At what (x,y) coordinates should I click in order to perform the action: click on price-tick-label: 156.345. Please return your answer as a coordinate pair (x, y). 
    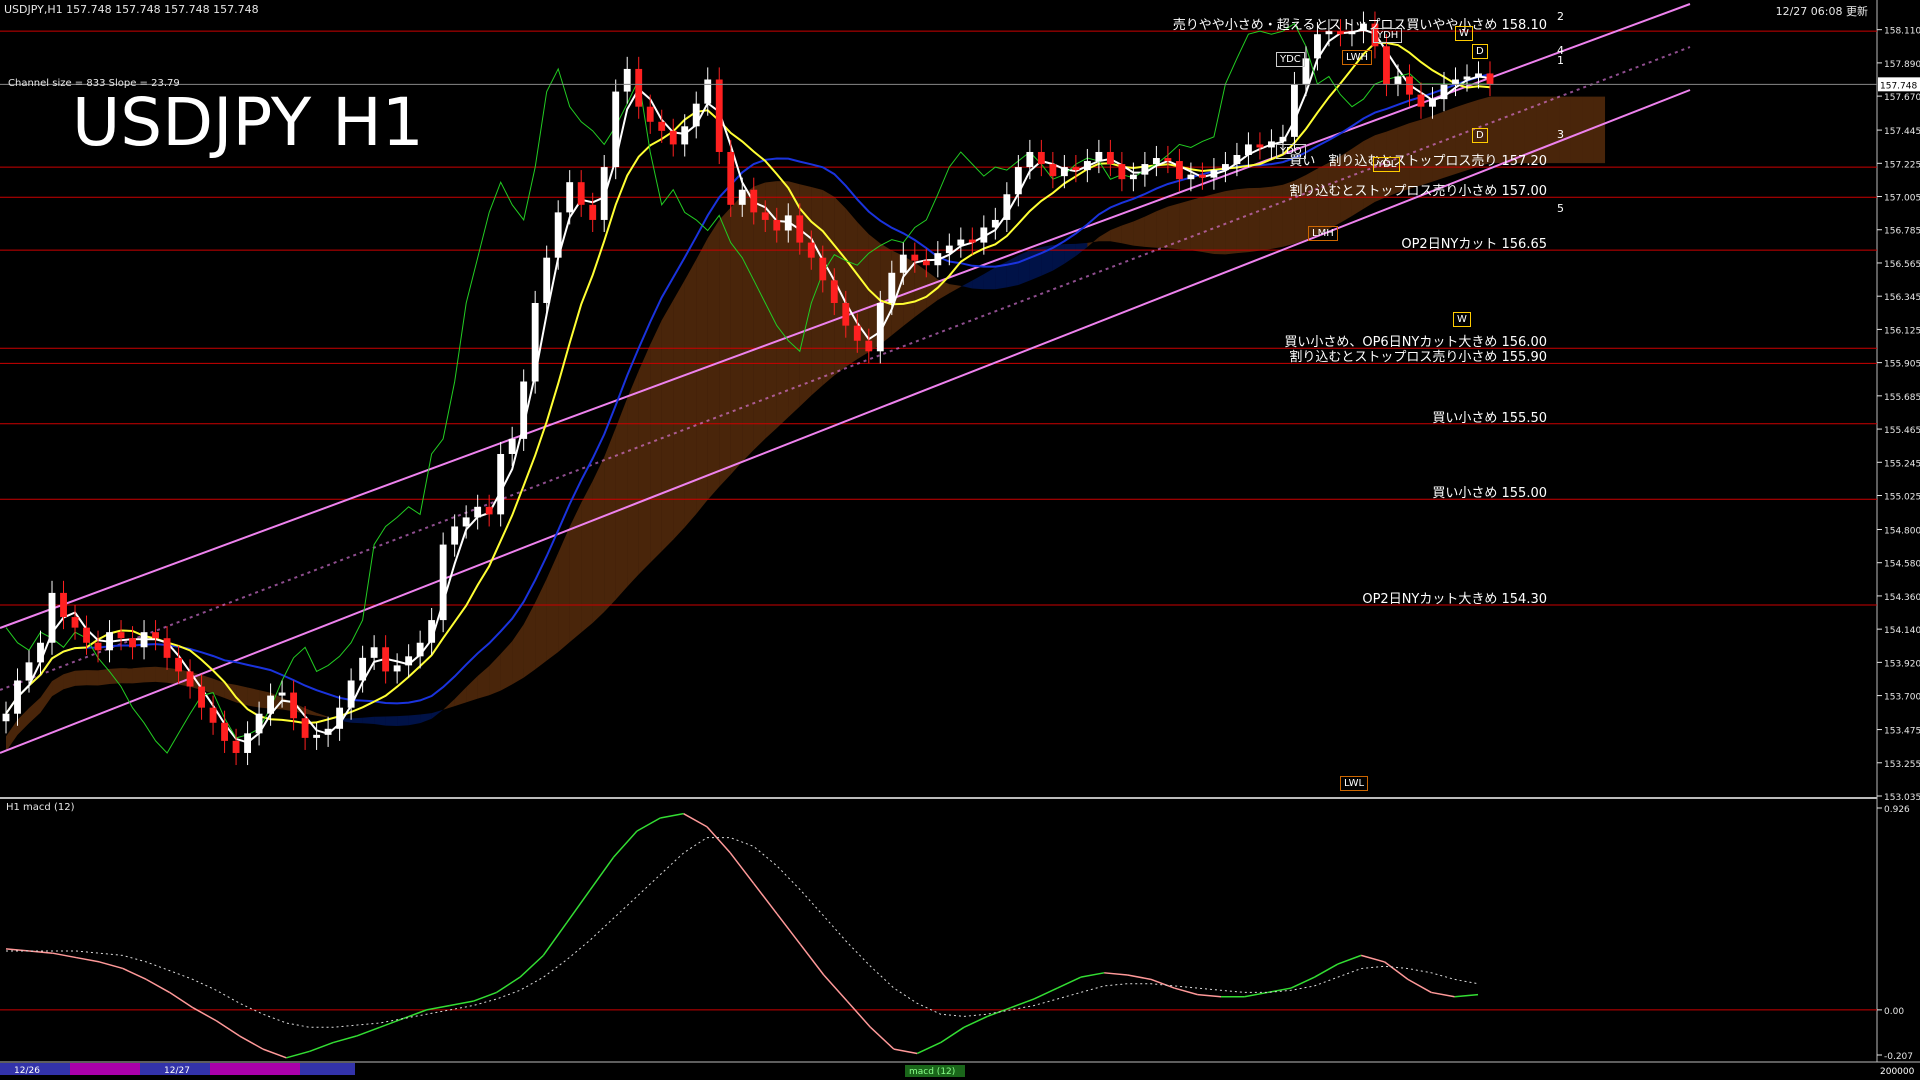
    Looking at the image, I should click on (1902, 298).